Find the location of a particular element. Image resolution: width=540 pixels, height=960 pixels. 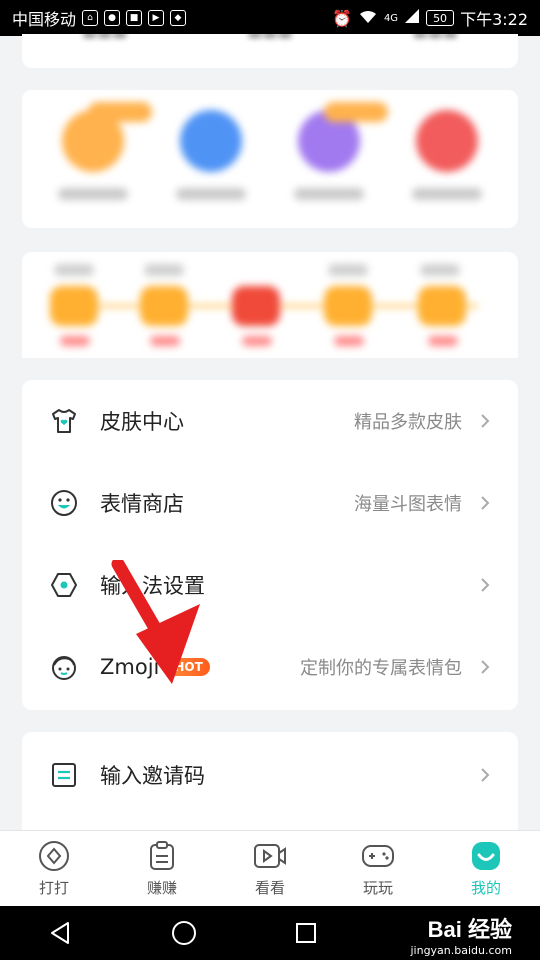

menu-item-sticker-store: 表情商店 海量斗图表情 is located at coordinates (270, 503).